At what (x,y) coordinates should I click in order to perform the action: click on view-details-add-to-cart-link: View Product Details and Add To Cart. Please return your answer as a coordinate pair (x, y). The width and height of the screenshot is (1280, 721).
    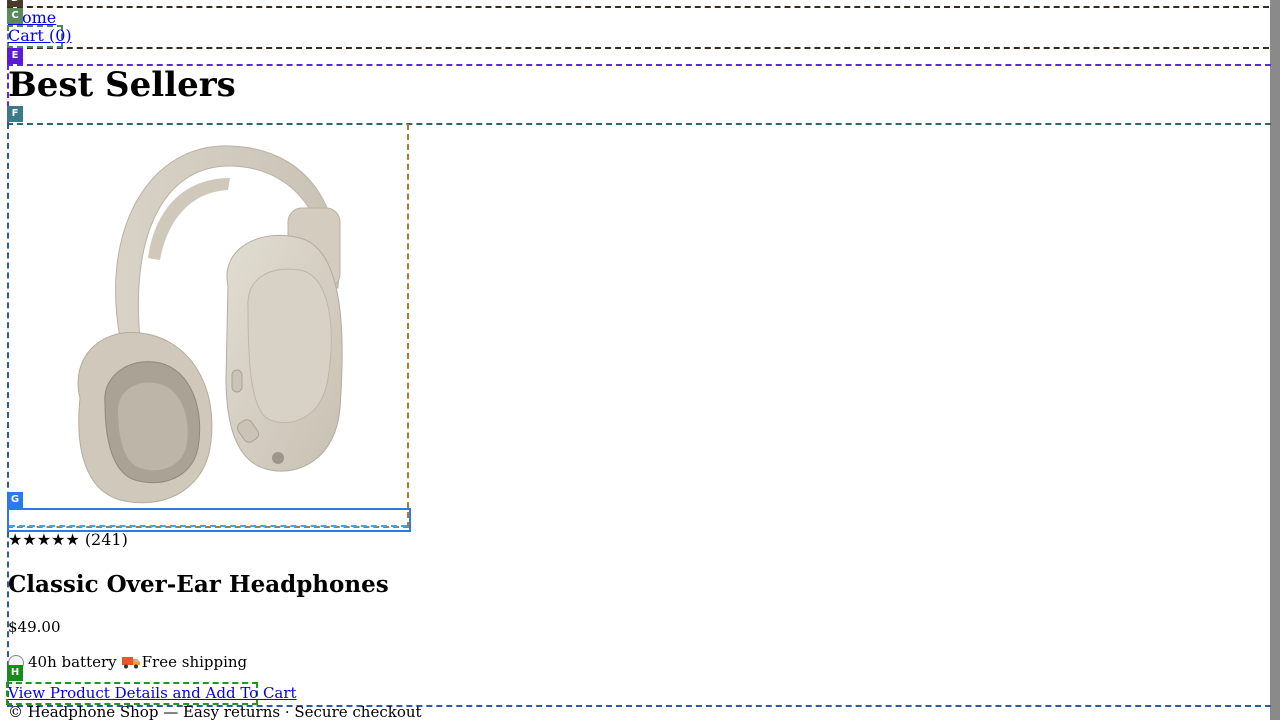
    Looking at the image, I should click on (152, 693).